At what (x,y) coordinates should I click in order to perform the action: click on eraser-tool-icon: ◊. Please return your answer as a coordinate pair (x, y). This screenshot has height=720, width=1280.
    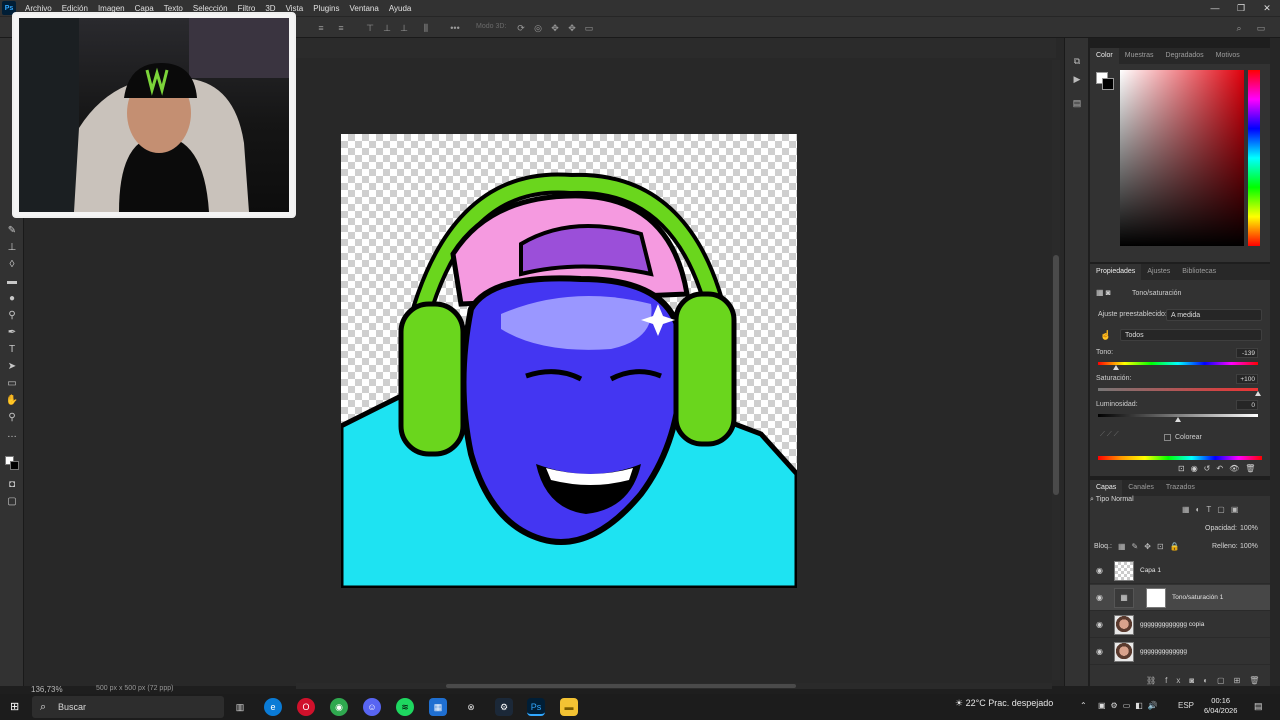
    Looking at the image, I should click on (12, 265).